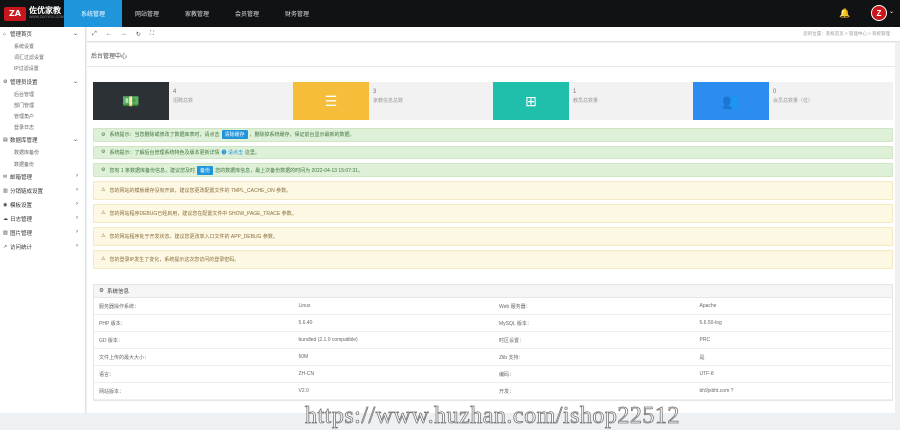 This screenshot has height=430, width=900. Describe the element at coordinates (42, 205) in the screenshot. I see `sidebar-group: ◉ 模板设置 ›` at that location.